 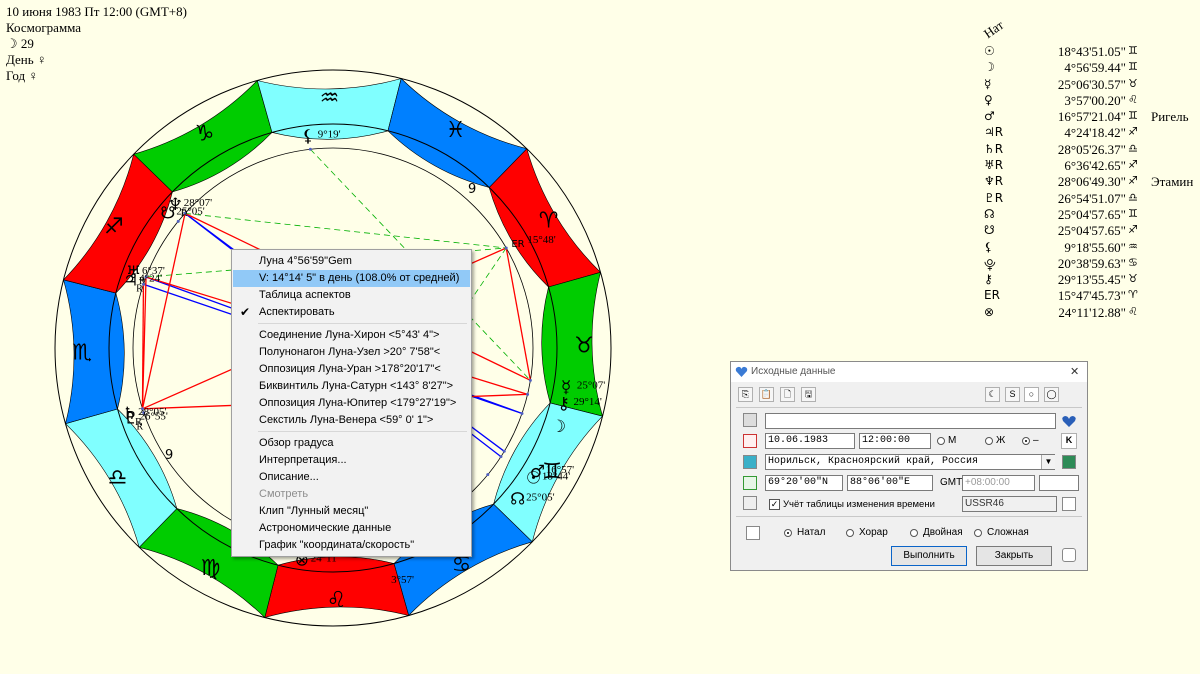 I want to click on extra-field, so click(x=1059, y=483).